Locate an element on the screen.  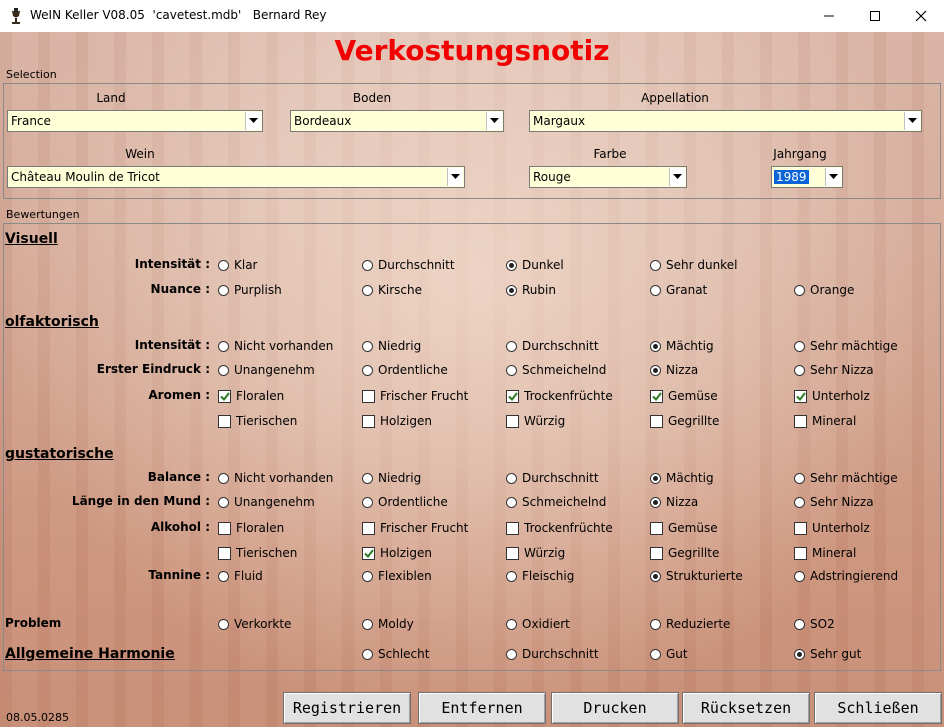
radio-option: Flexiblen is located at coordinates (397, 576).